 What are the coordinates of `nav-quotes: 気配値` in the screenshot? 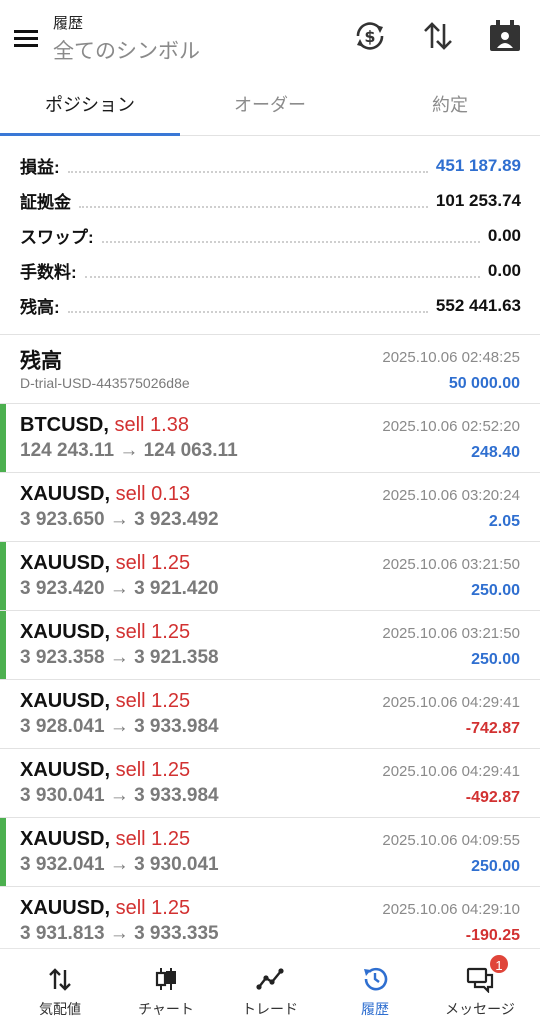 It's located at (60, 986).